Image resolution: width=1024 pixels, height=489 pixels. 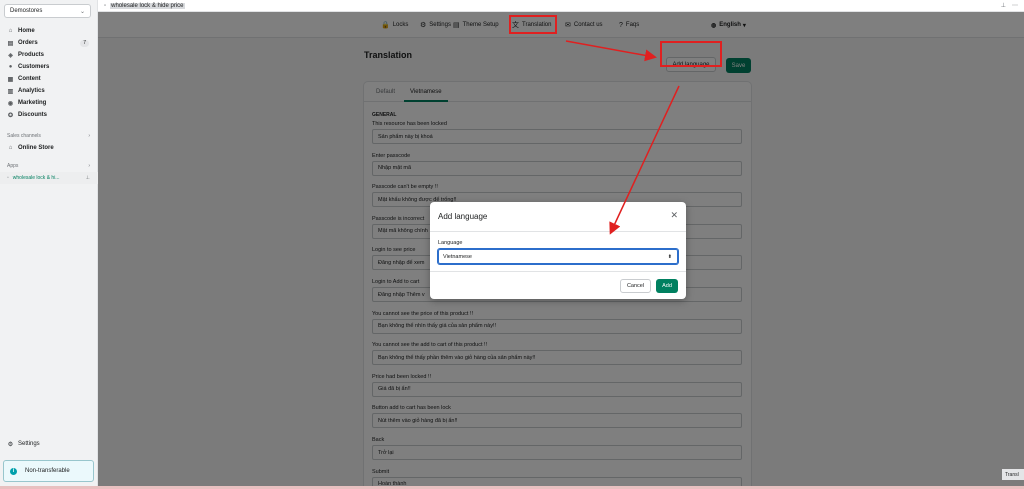 I want to click on orders-count-badge: 7, so click(x=84, y=43).